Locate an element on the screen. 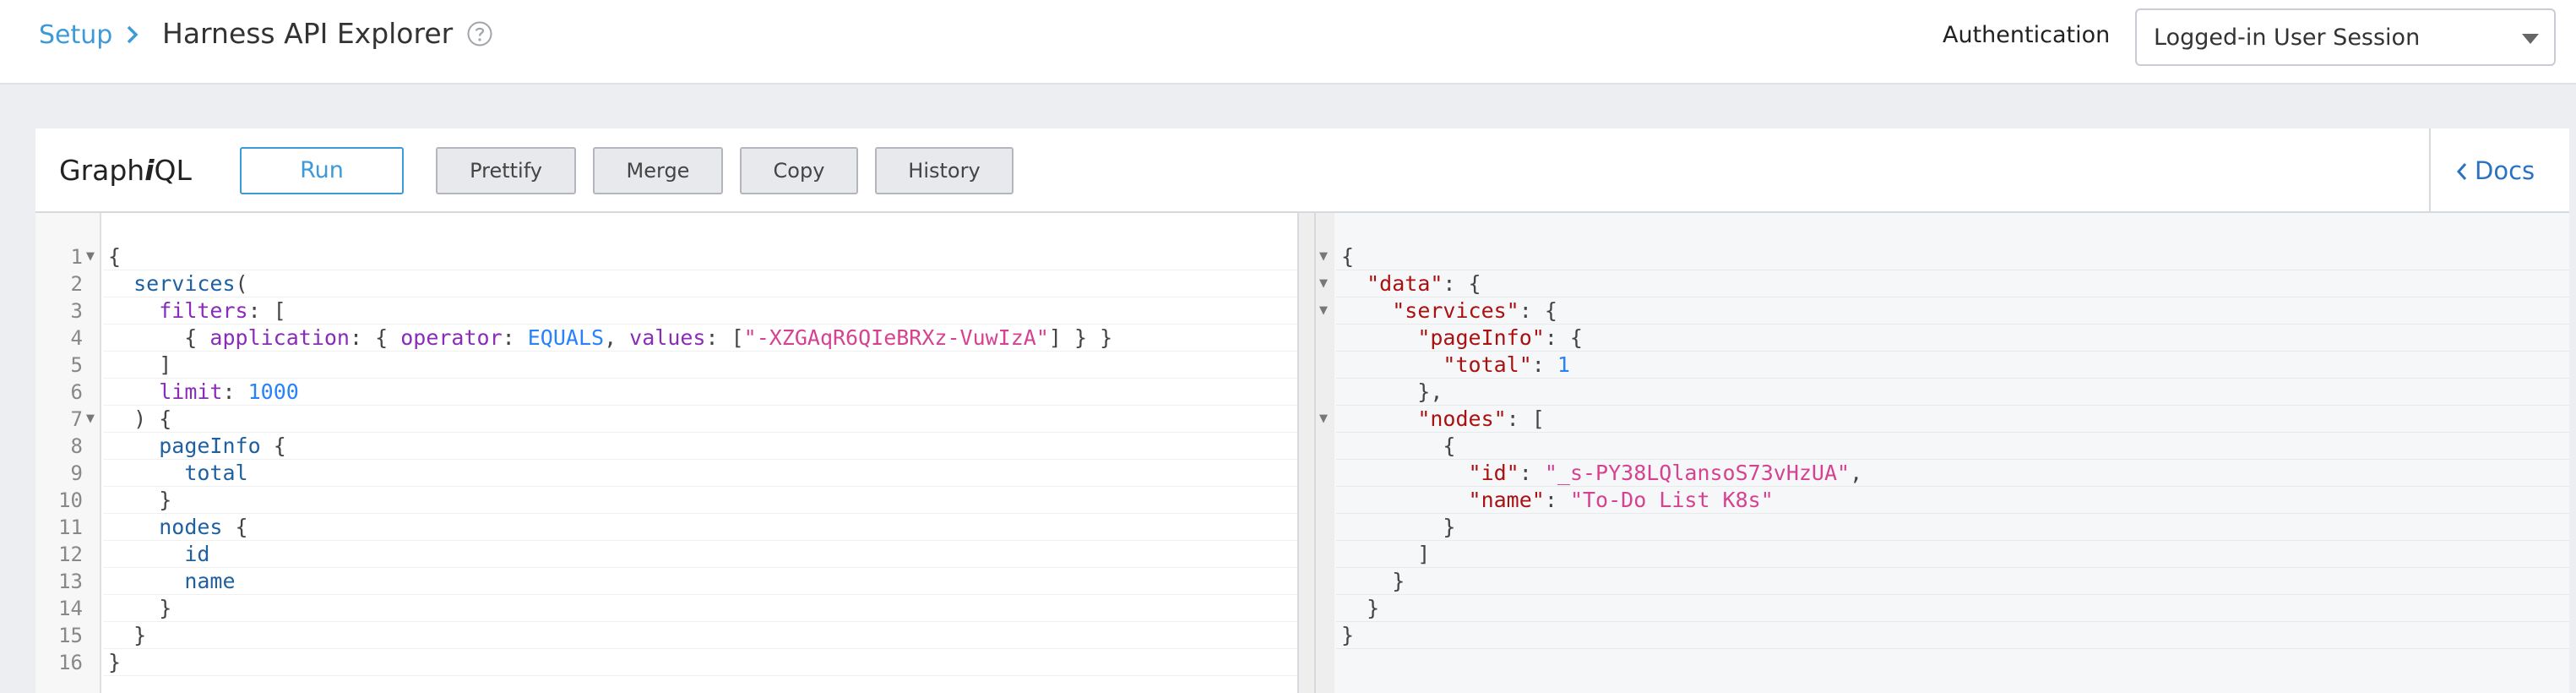 The width and height of the screenshot is (2576, 693). code-text: "total": 1 is located at coordinates (1455, 365).